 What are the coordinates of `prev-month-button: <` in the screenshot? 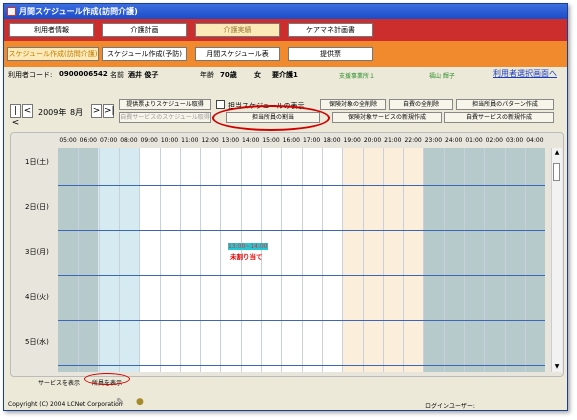 It's located at (27, 111).